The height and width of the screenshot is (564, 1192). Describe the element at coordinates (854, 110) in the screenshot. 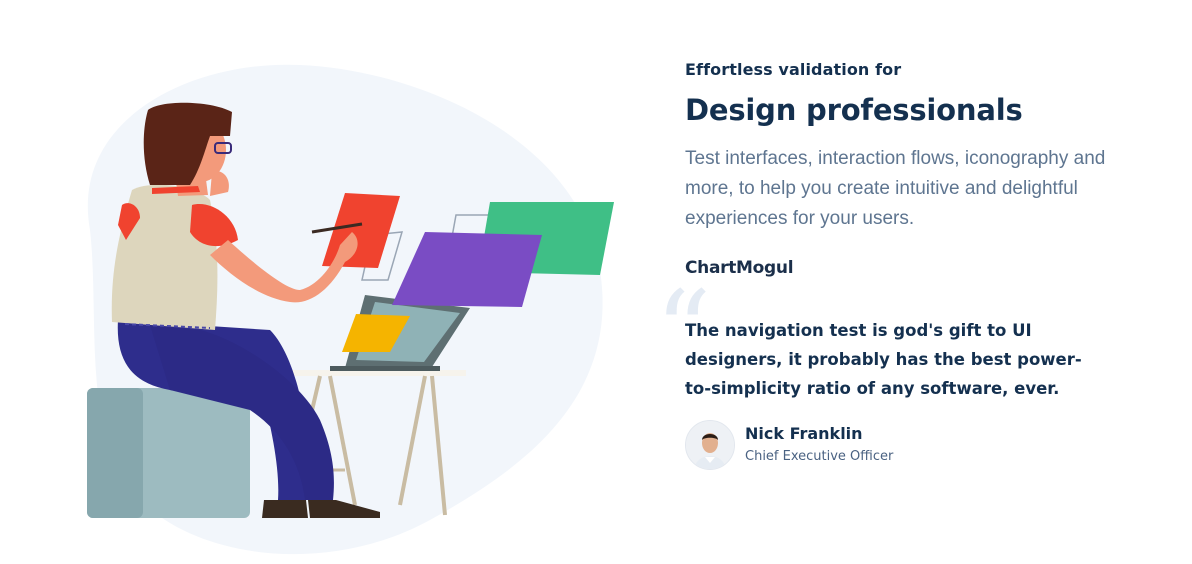

I see `hero-title: Design professionals` at that location.